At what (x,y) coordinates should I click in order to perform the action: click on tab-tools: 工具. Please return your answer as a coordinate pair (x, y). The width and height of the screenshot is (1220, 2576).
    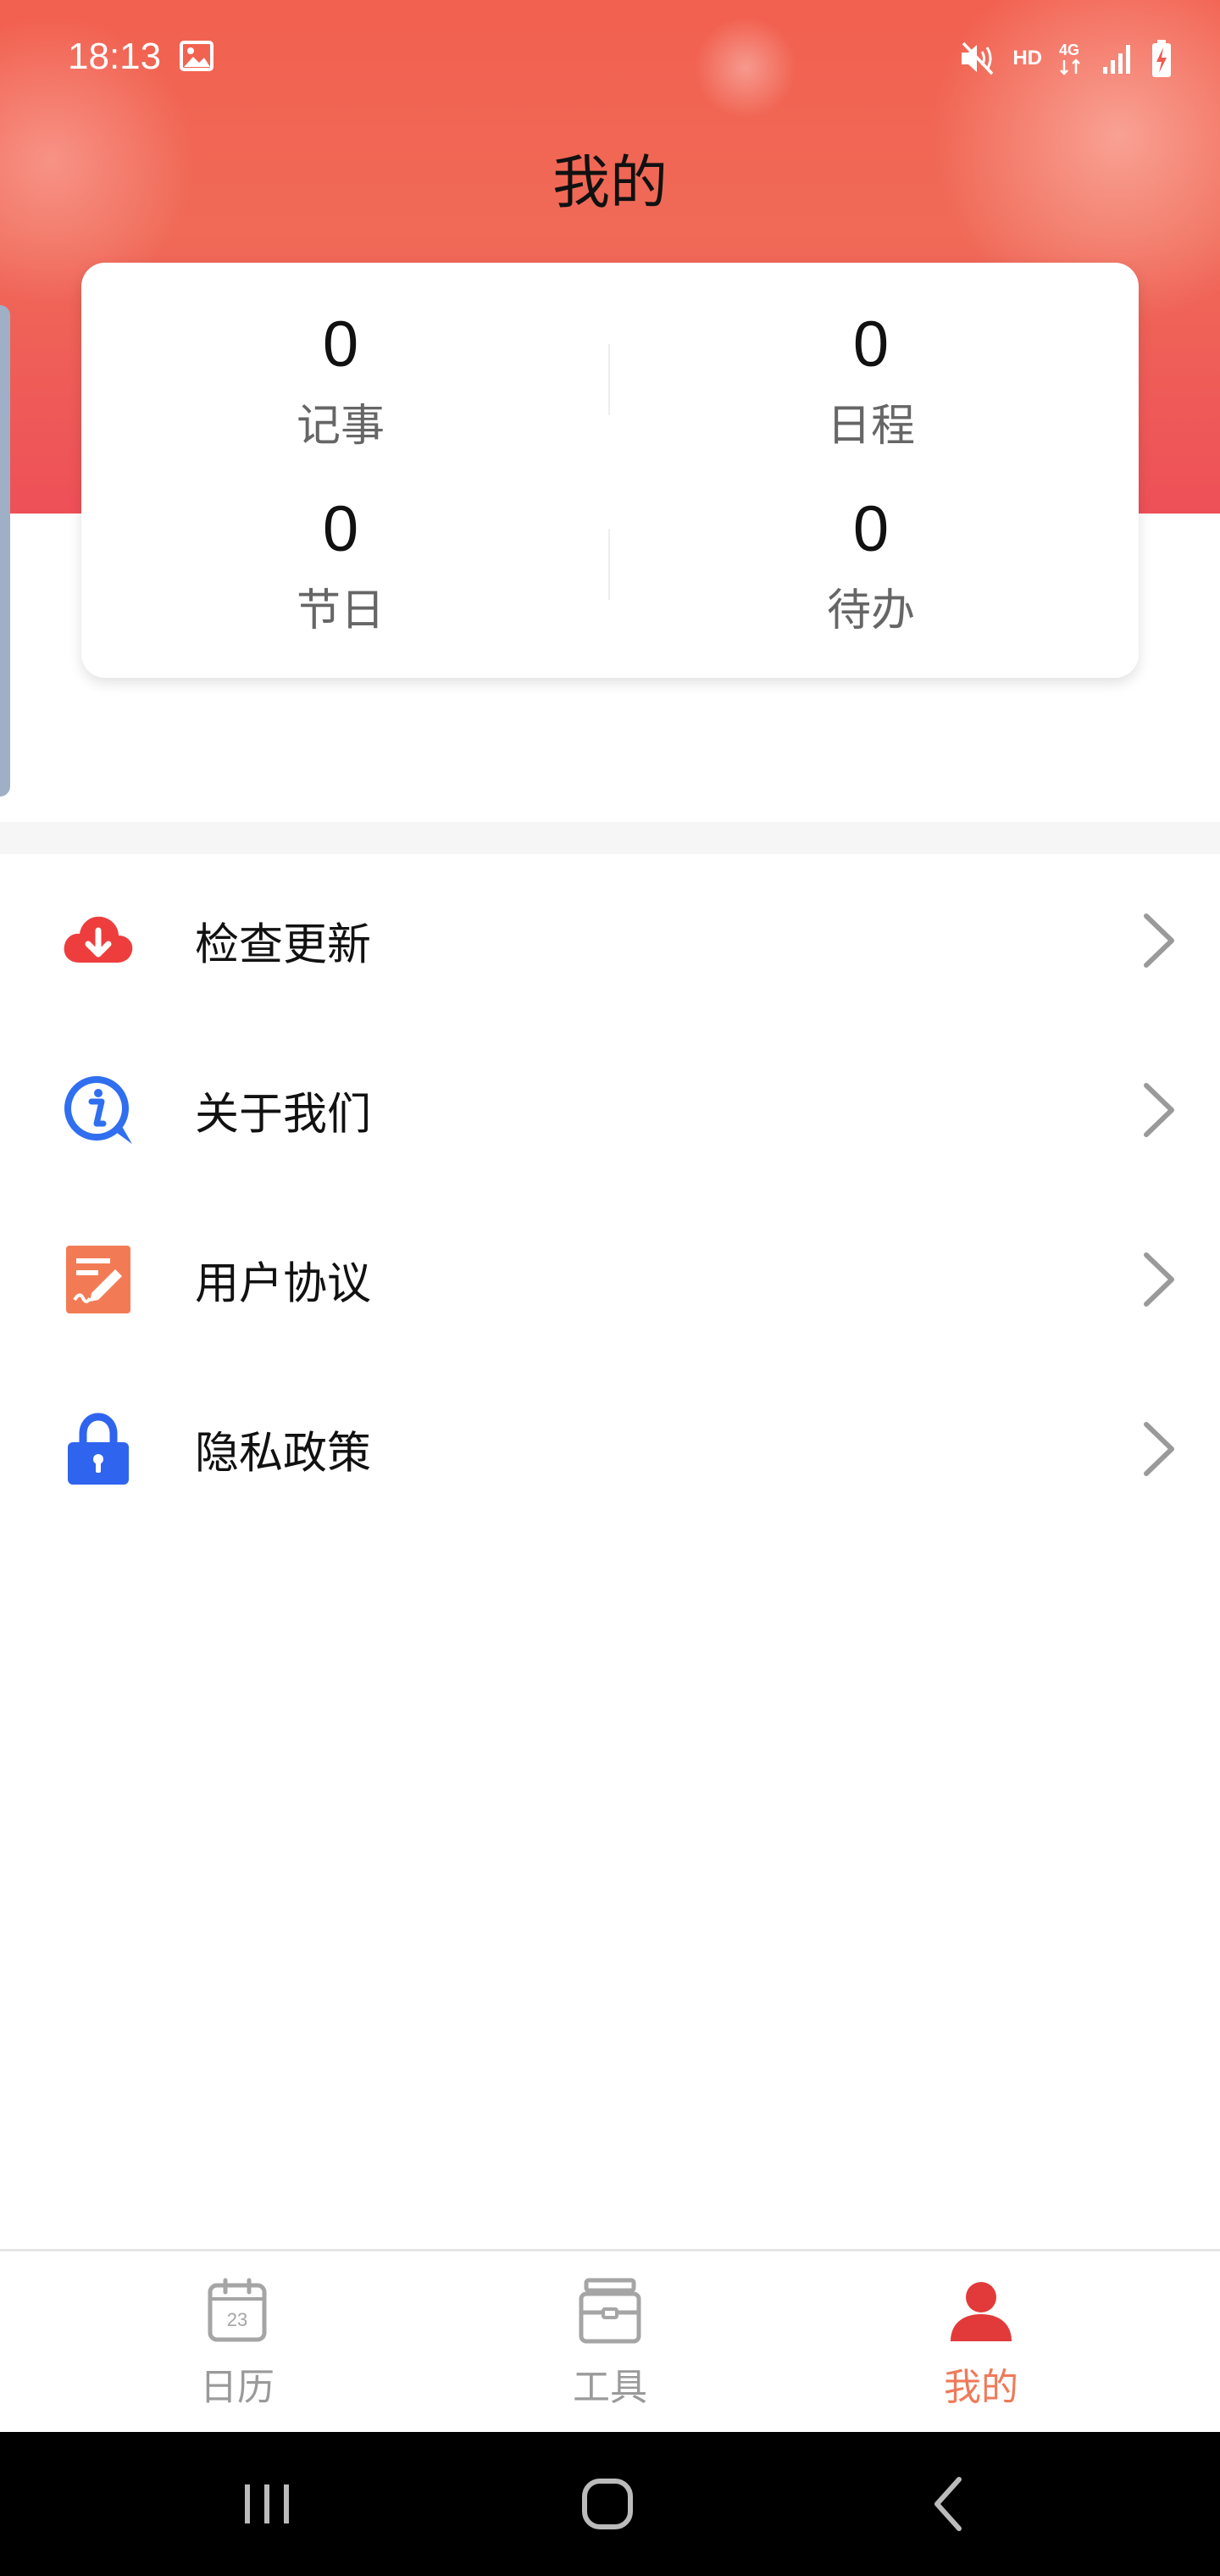
    Looking at the image, I should click on (610, 2342).